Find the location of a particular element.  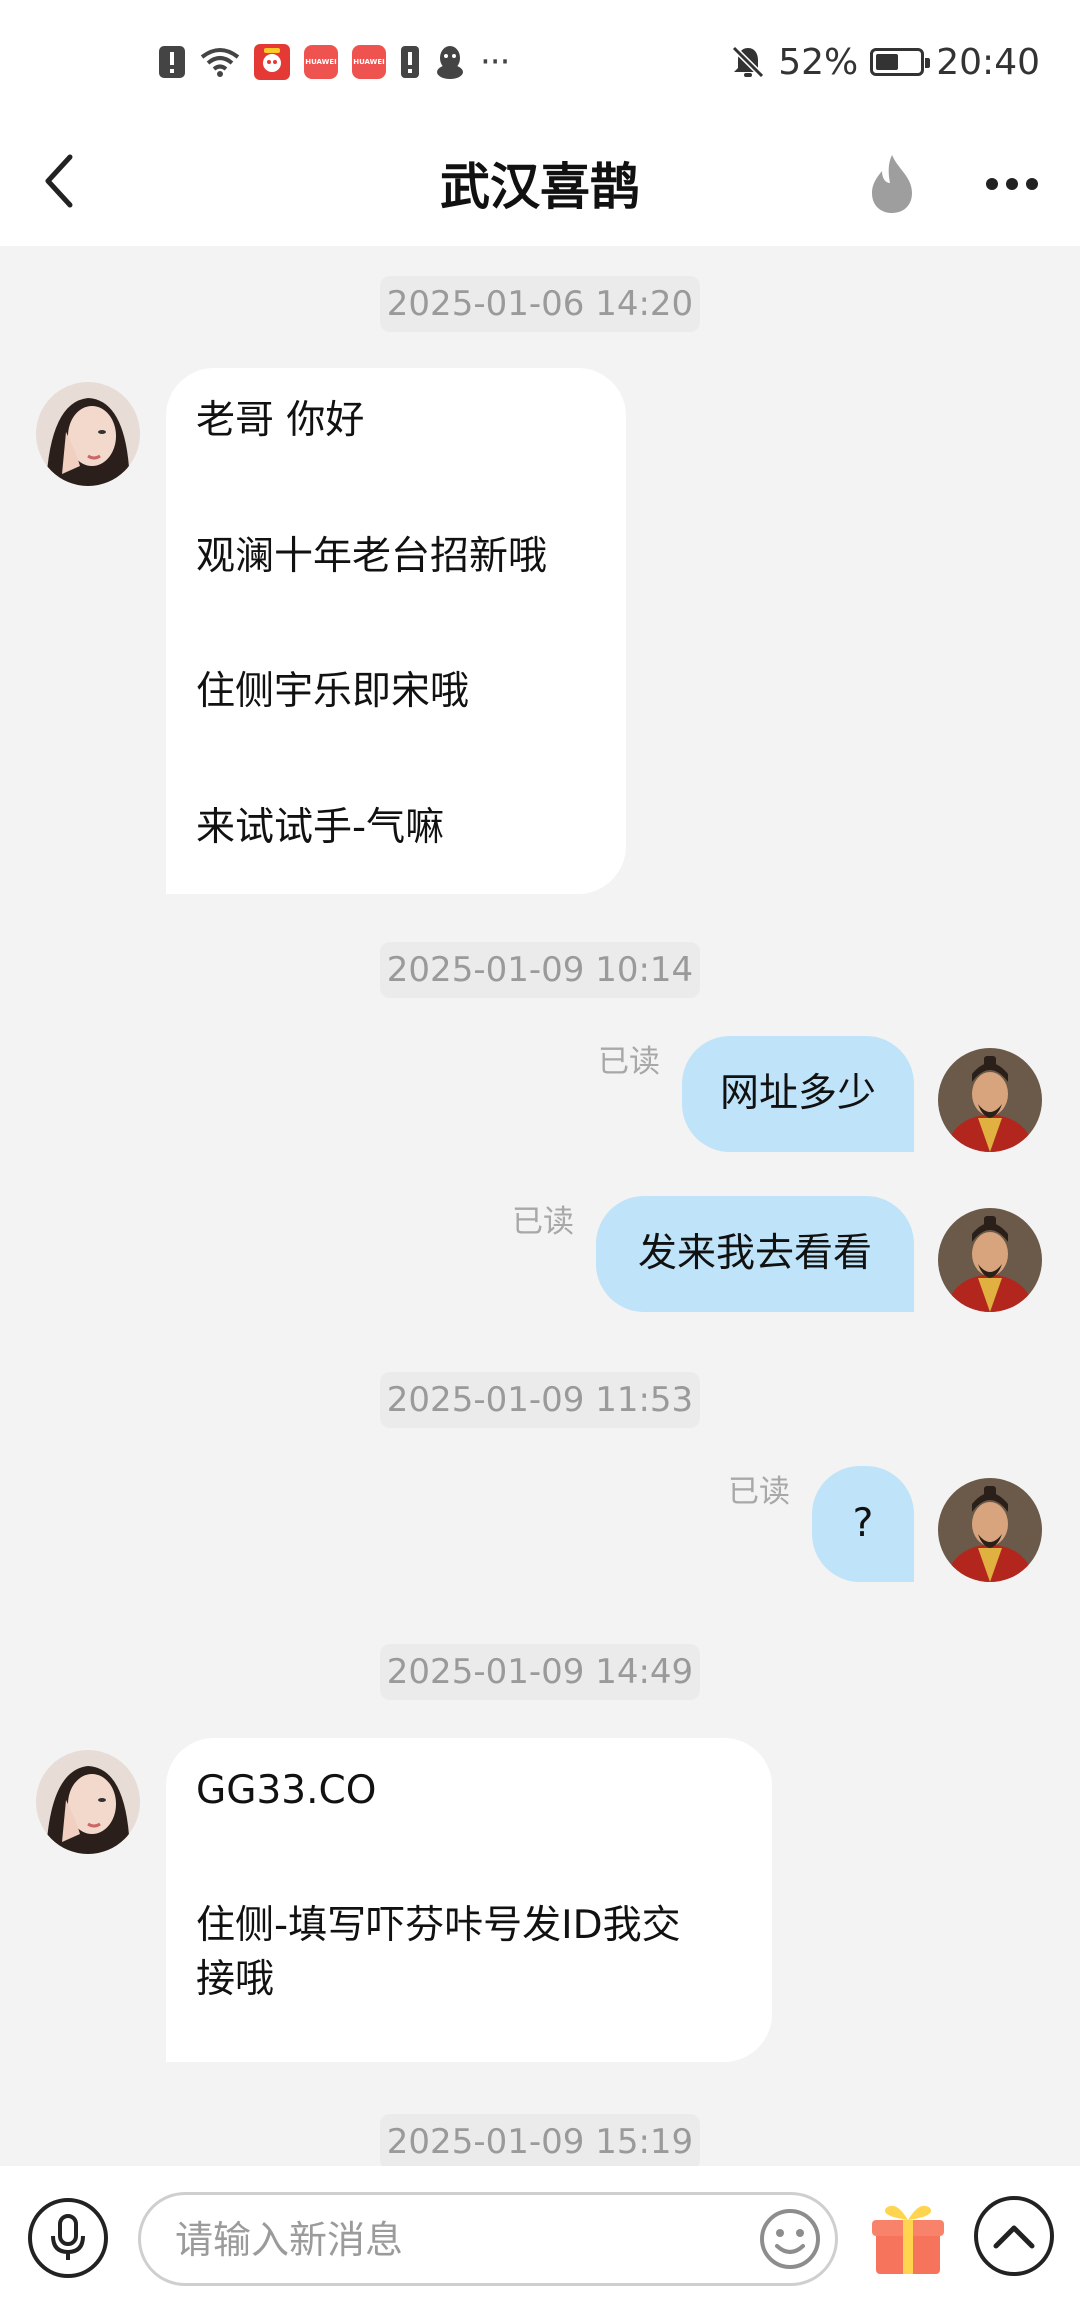

message-bubble-outgoing: ? is located at coordinates (863, 1524).